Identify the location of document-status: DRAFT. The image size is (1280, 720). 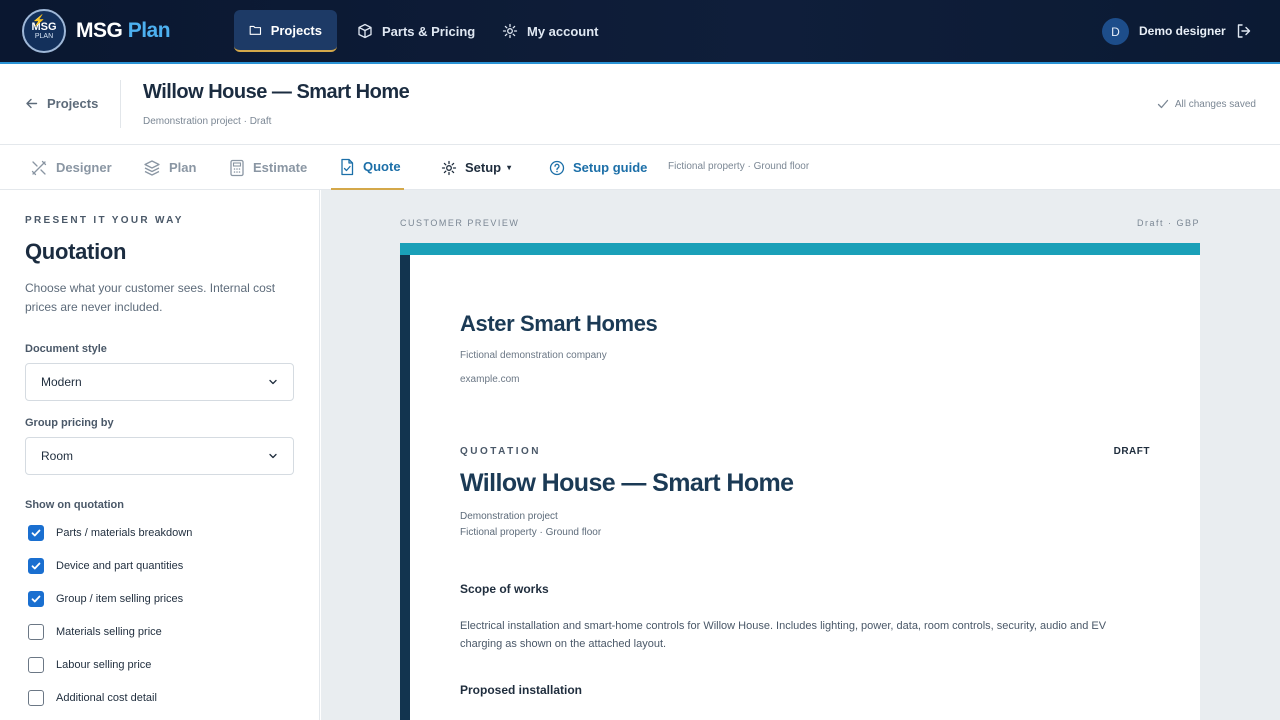
(1131, 451).